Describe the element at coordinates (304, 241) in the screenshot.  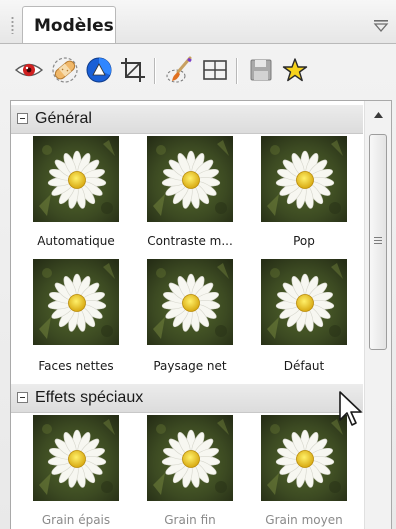
I see `model-label: Pop` at that location.